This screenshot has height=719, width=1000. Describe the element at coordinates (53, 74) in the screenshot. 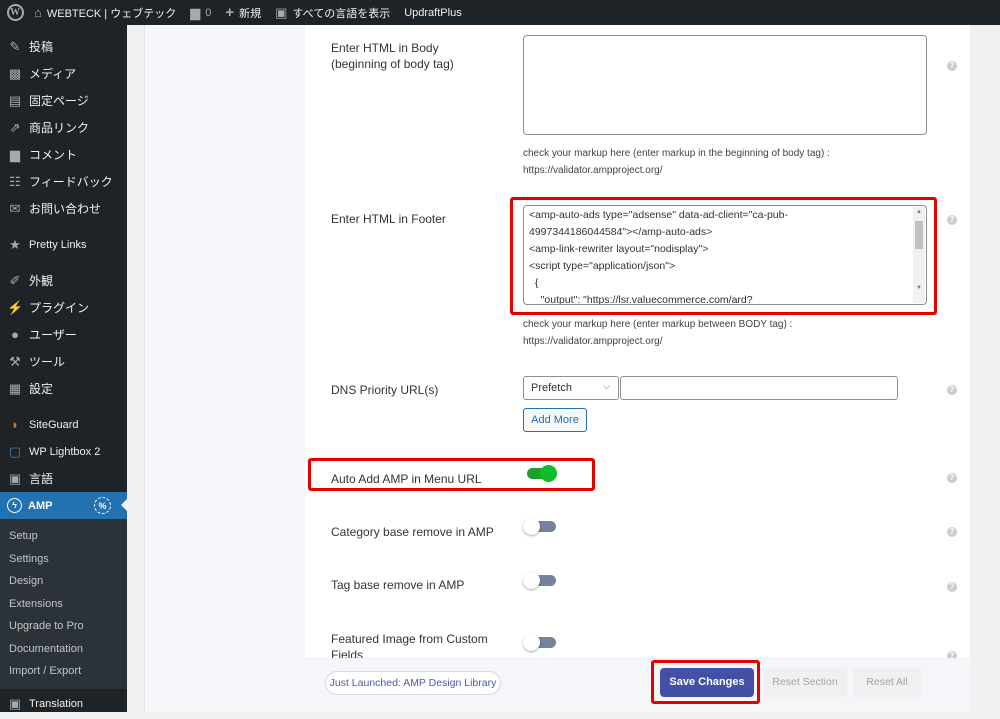

I see `sidebar-item-label: メディア` at that location.